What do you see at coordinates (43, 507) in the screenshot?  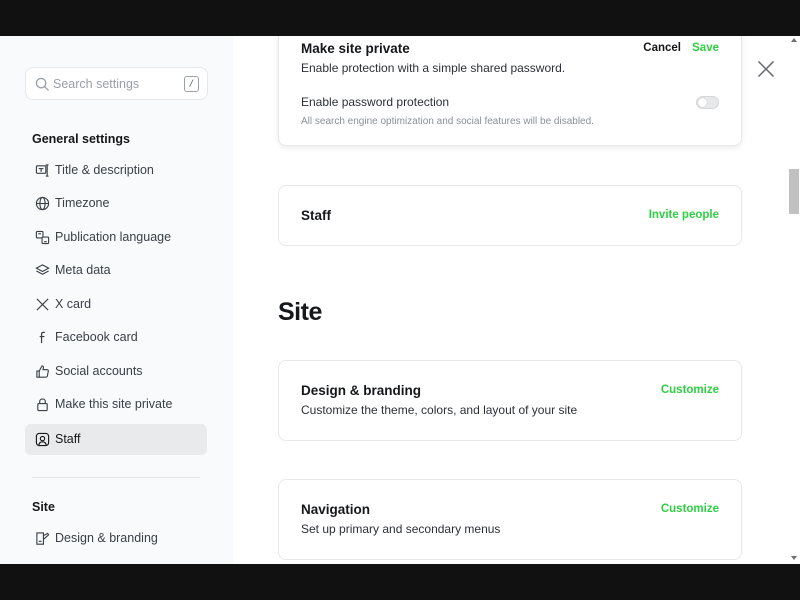 I see `site-settings-heading: Site` at bounding box center [43, 507].